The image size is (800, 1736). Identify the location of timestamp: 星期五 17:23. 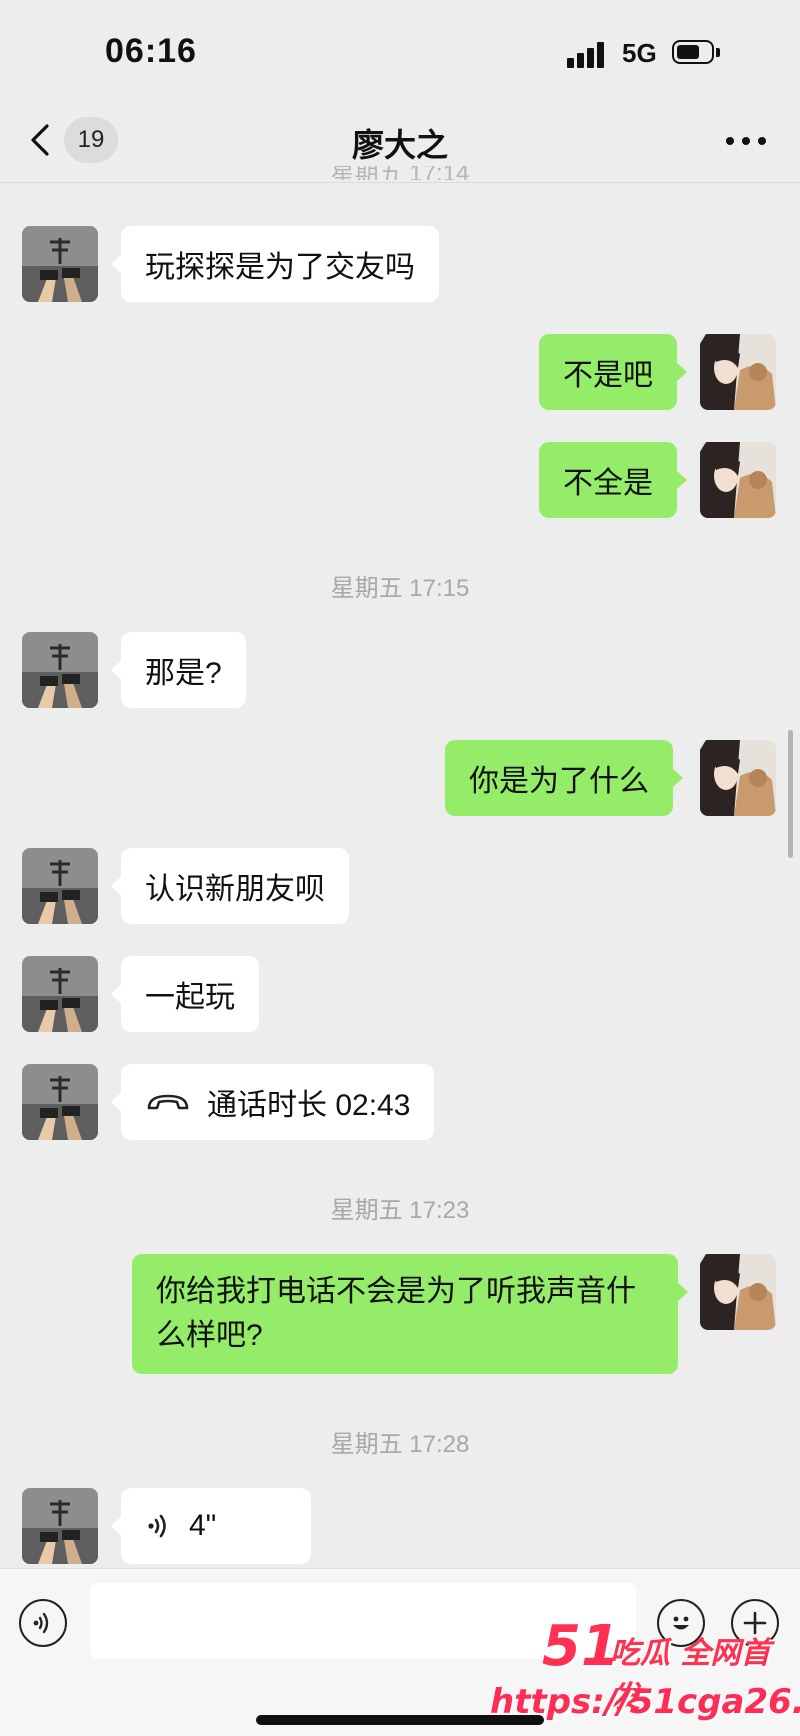
(400, 1210).